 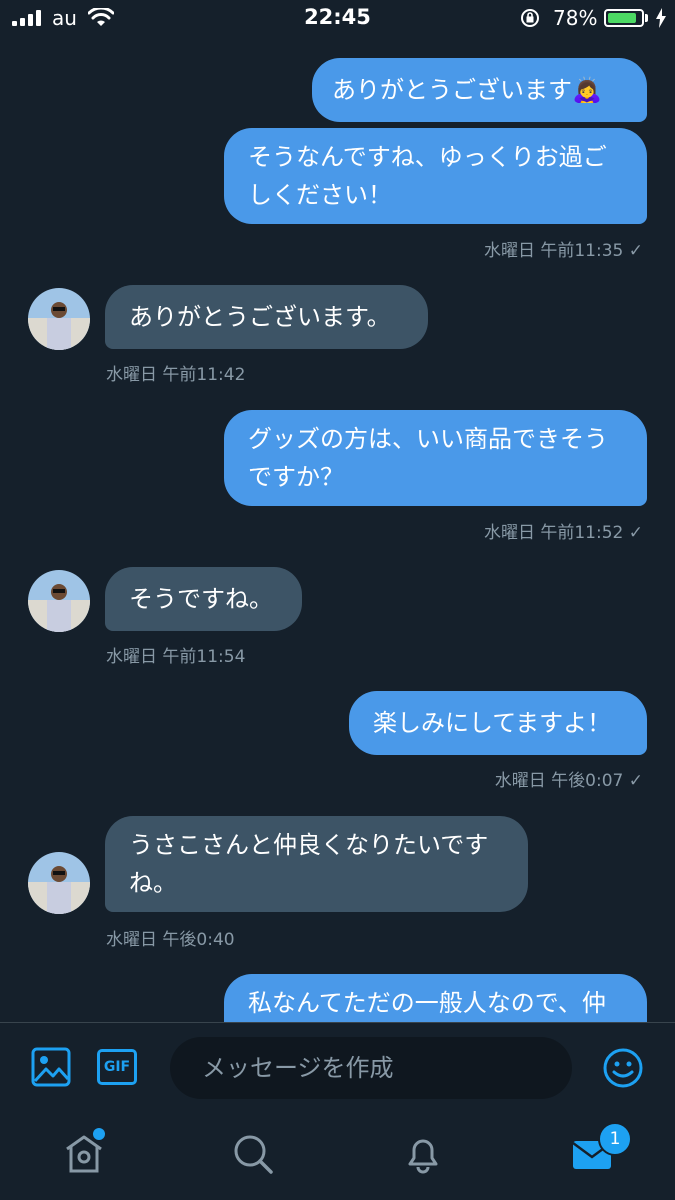 I want to click on message-input: メッセージを作成, so click(x=371, y=1068).